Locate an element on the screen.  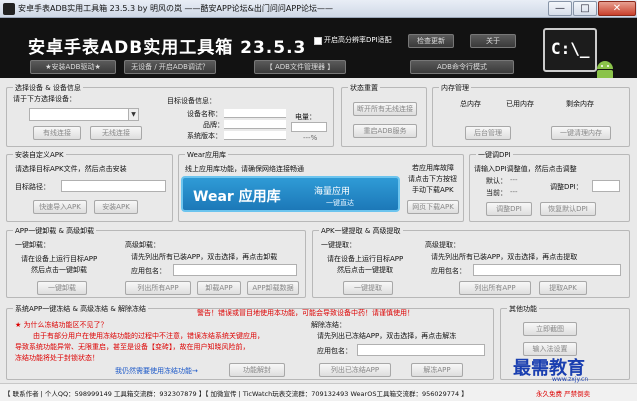
adb-file-manager-button: 【 ADB文件管理器 】 is located at coordinates (300, 67).